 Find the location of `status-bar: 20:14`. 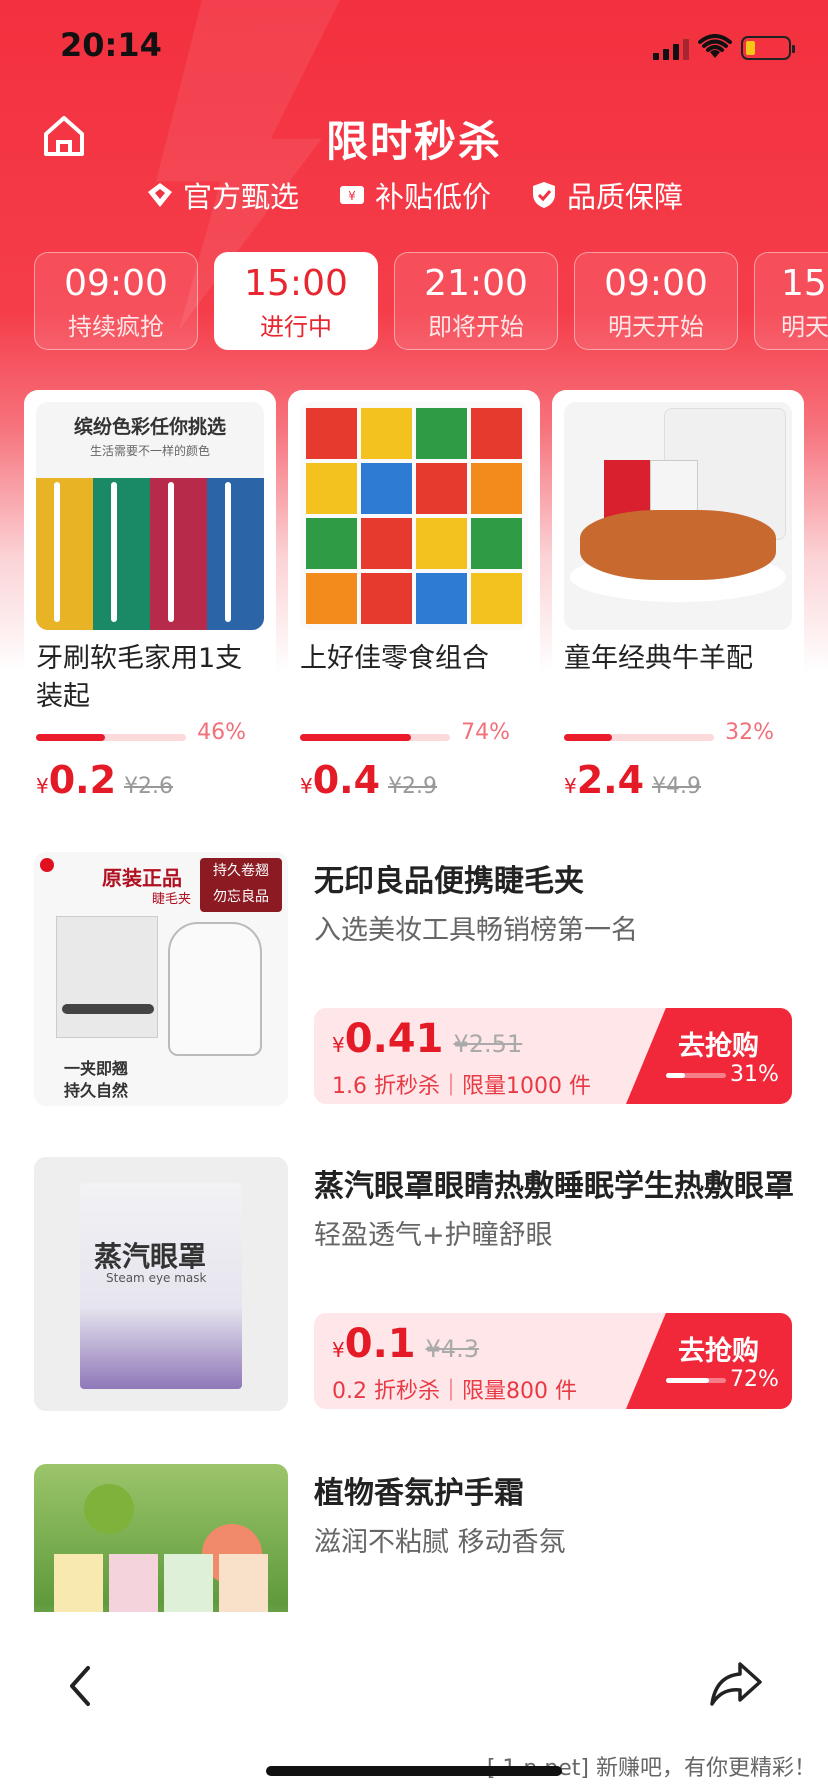

status-bar: 20:14 is located at coordinates (414, 50).